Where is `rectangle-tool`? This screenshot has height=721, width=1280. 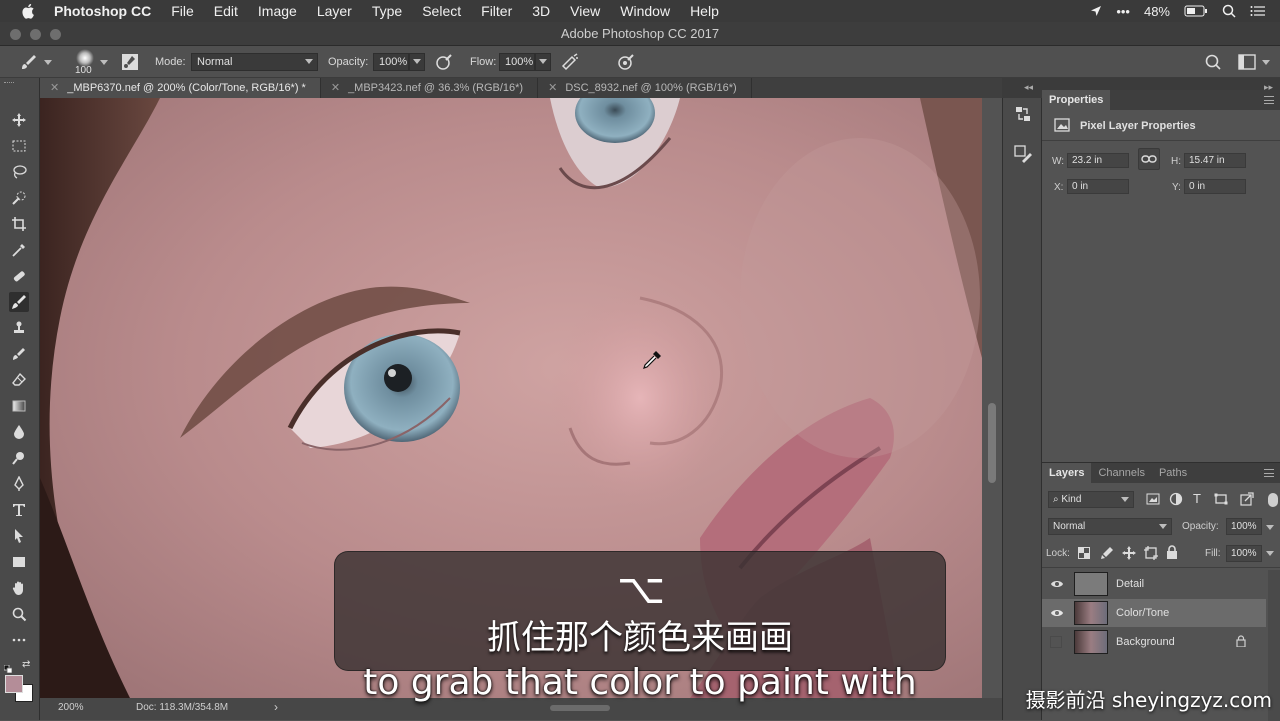
rectangle-tool is located at coordinates (19, 562).